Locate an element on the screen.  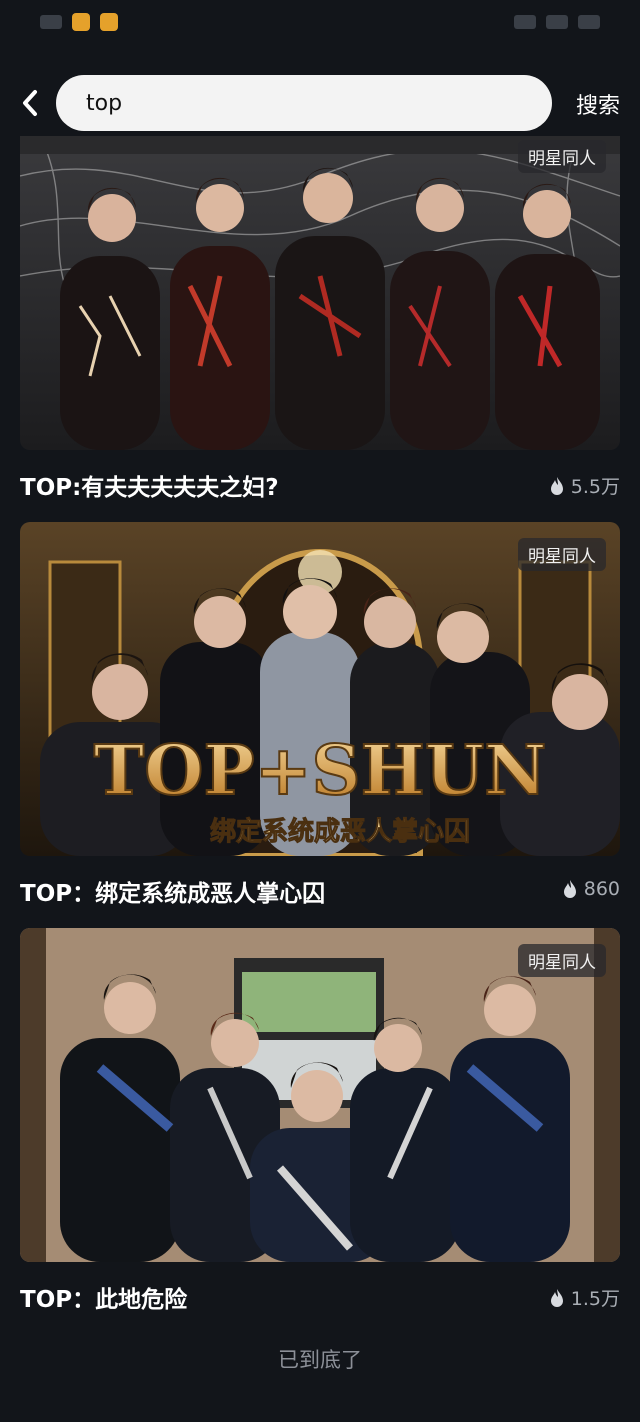
search-input-wrap is located at coordinates (304, 103).